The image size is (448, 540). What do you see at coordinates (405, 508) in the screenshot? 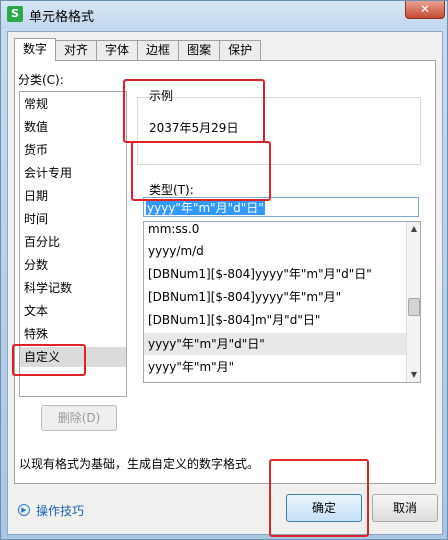
I see `cancel-button: 取消` at bounding box center [405, 508].